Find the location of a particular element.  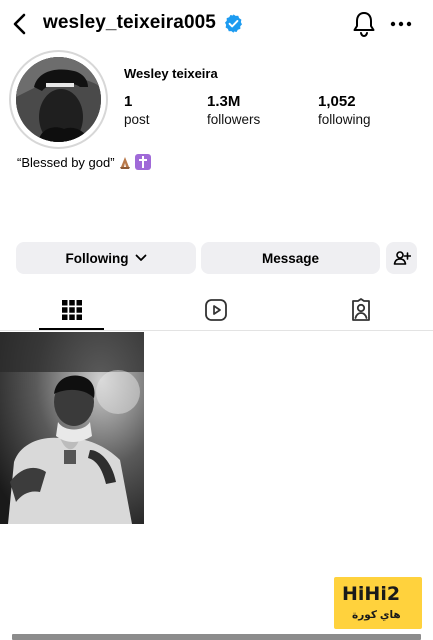

more-horizontal-icon is located at coordinates (401, 24).